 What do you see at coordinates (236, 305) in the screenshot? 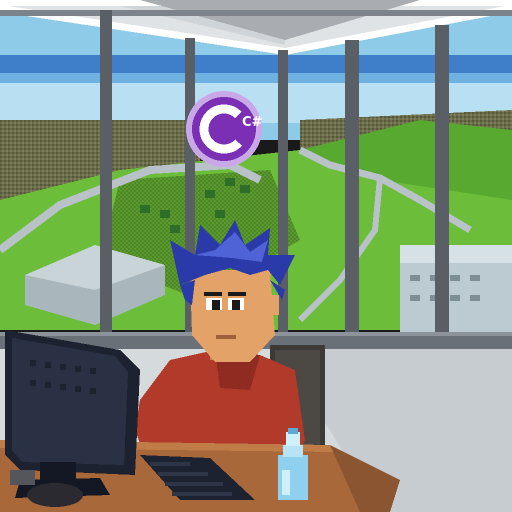
I see `right-eye` at bounding box center [236, 305].